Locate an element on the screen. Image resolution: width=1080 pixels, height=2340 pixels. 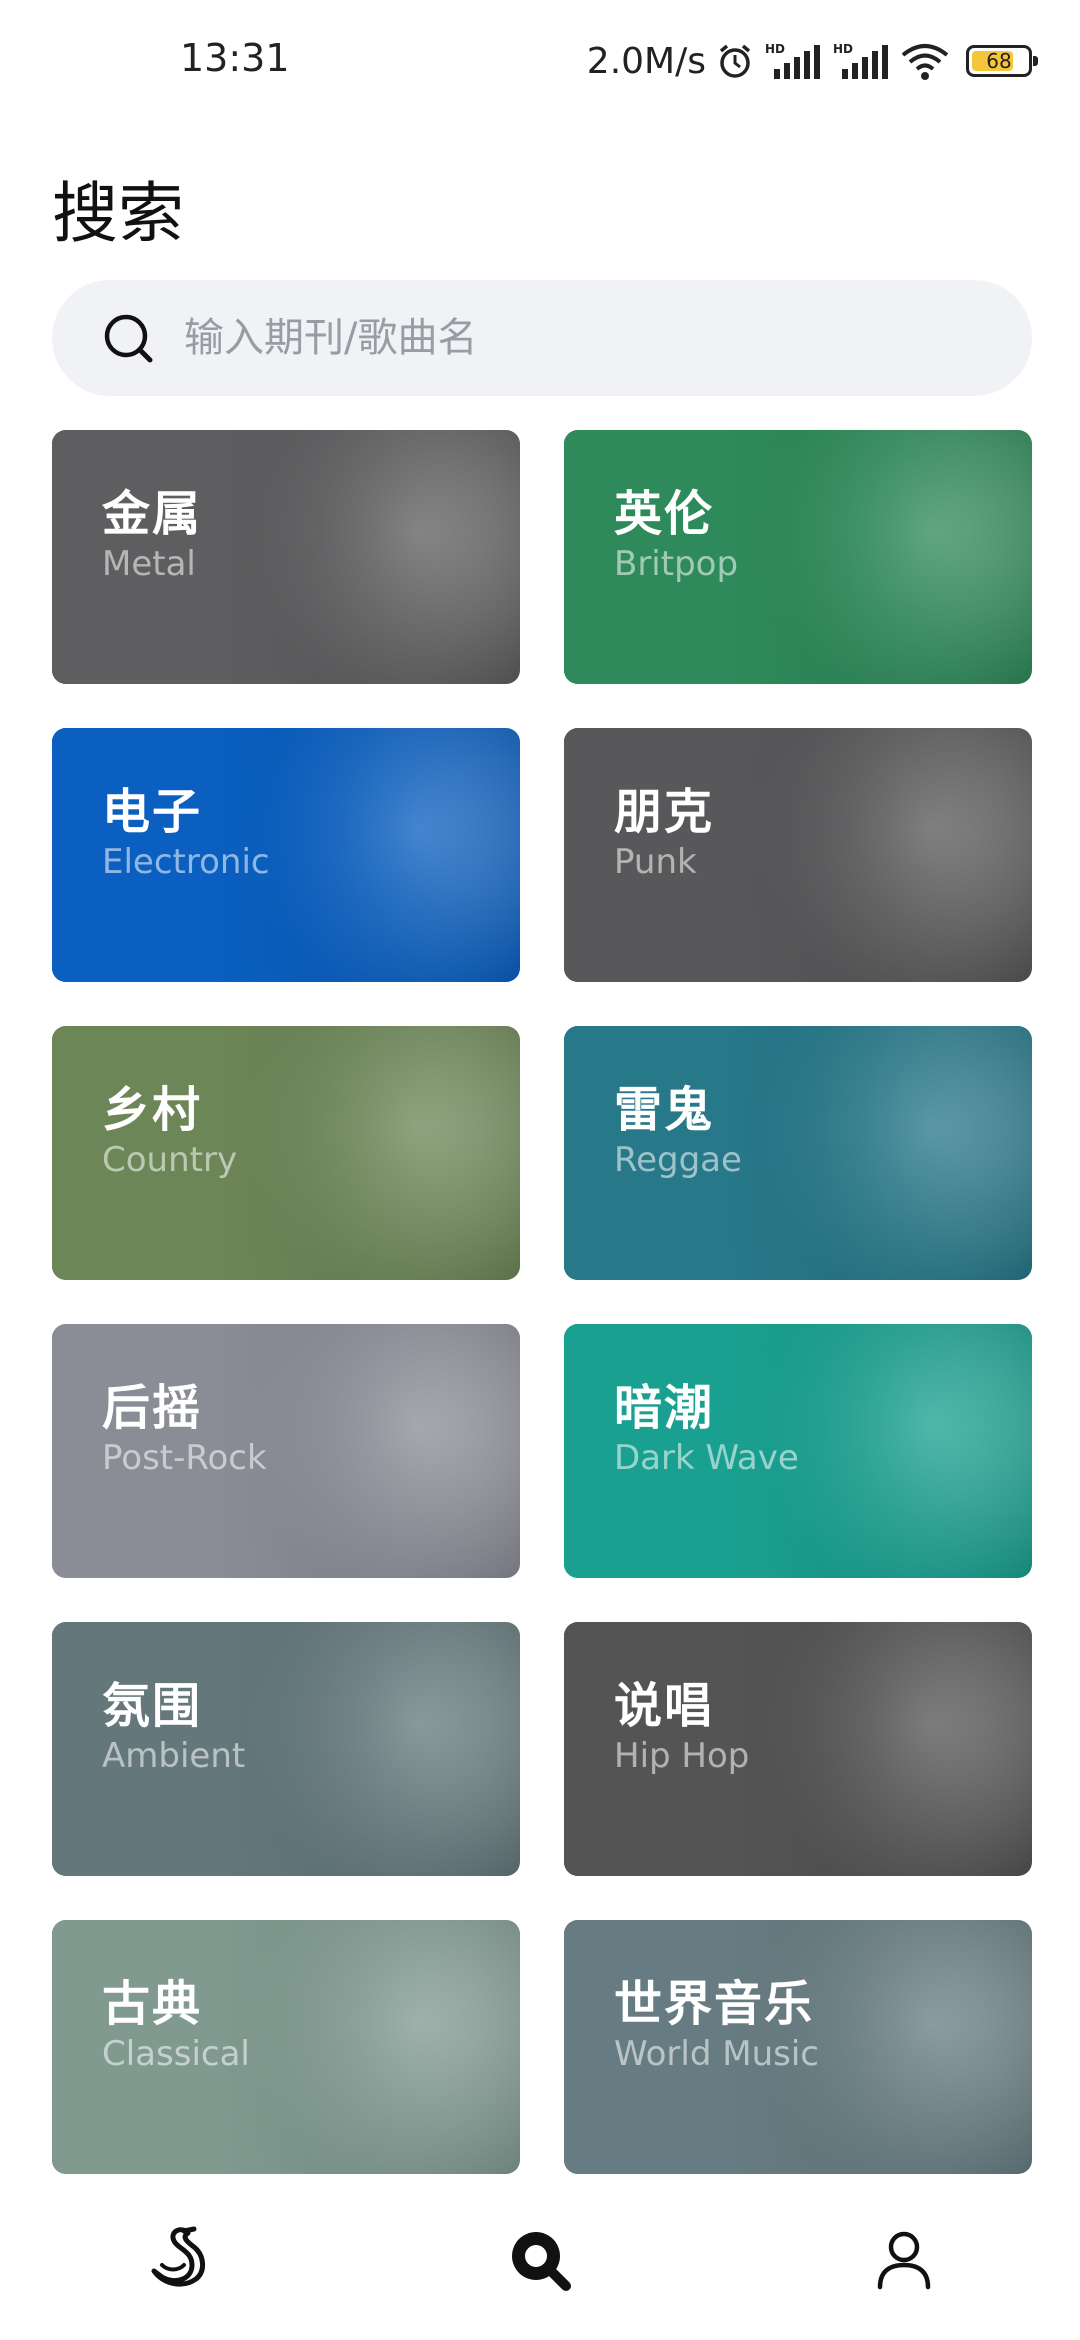
alarm-icon is located at coordinates (735, 61).